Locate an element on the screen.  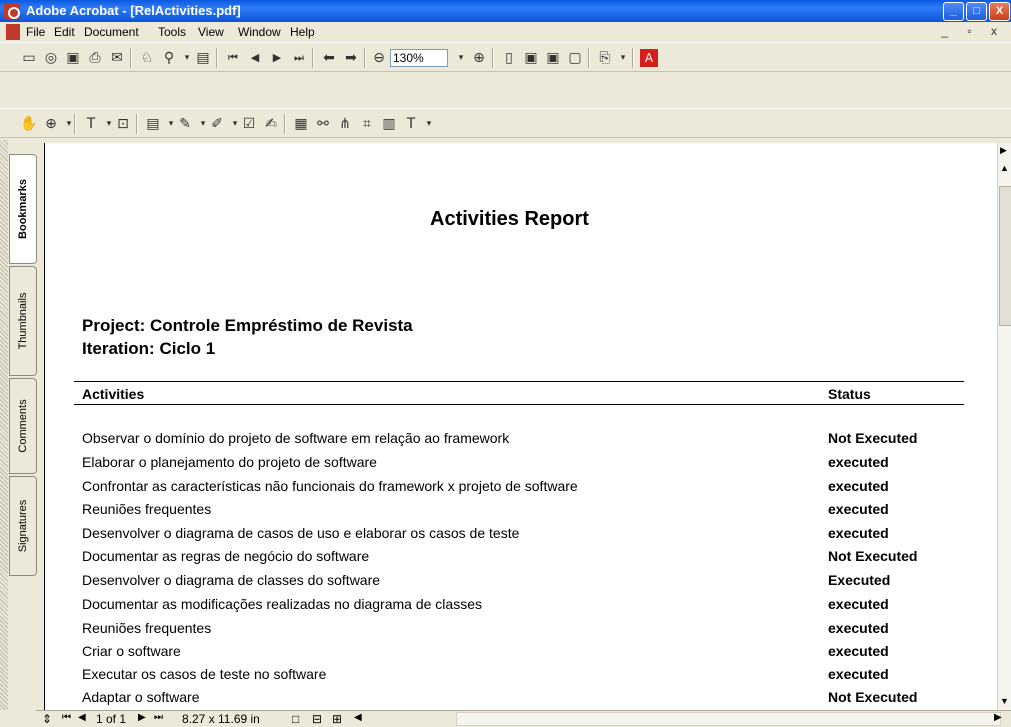
tab-comments: Comments is located at coordinates (23, 426).